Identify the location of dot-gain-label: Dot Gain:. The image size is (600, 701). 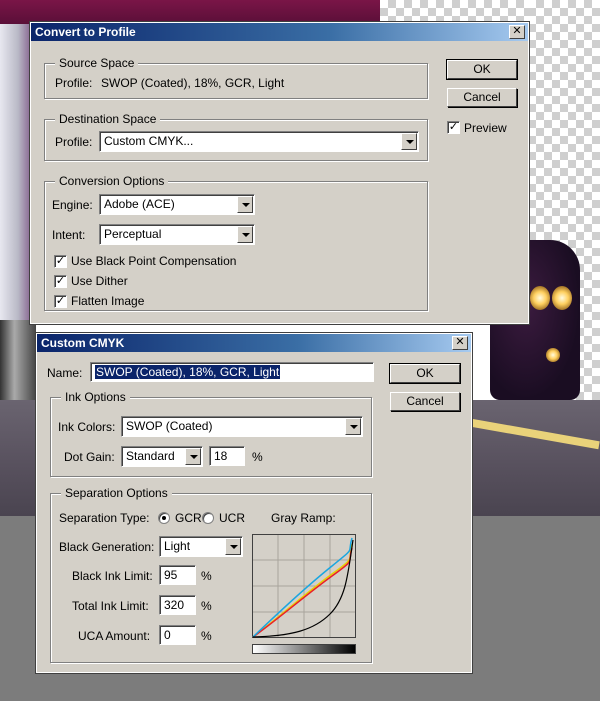
(89, 457).